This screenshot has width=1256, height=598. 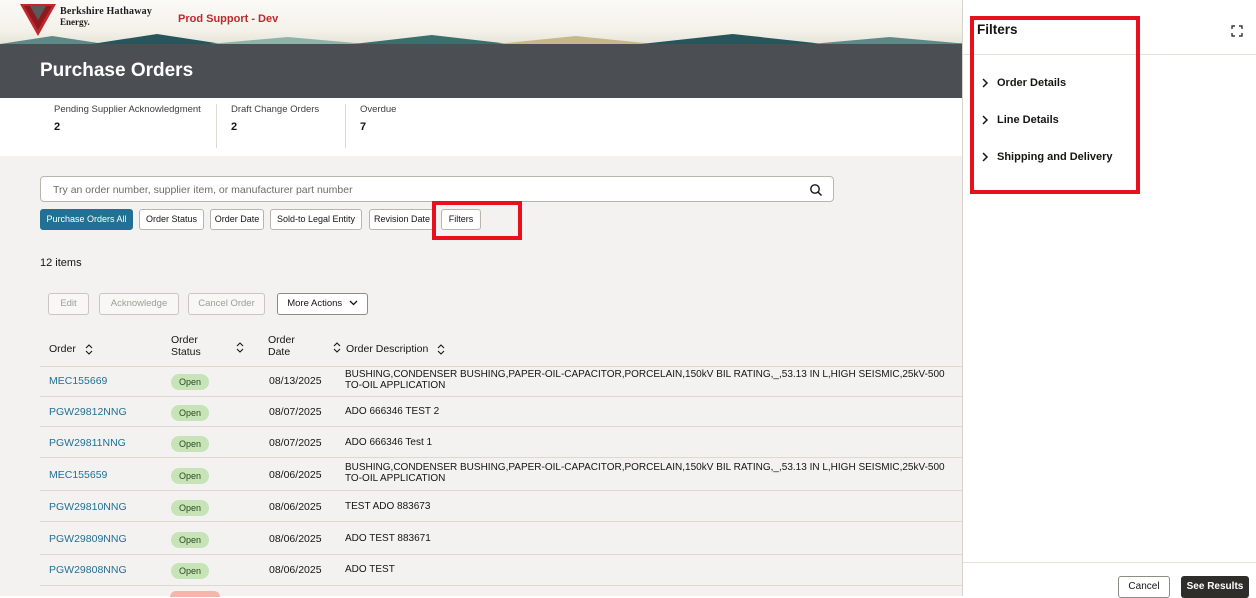 What do you see at coordinates (1144, 587) in the screenshot?
I see `cancel-button: Cancel` at bounding box center [1144, 587].